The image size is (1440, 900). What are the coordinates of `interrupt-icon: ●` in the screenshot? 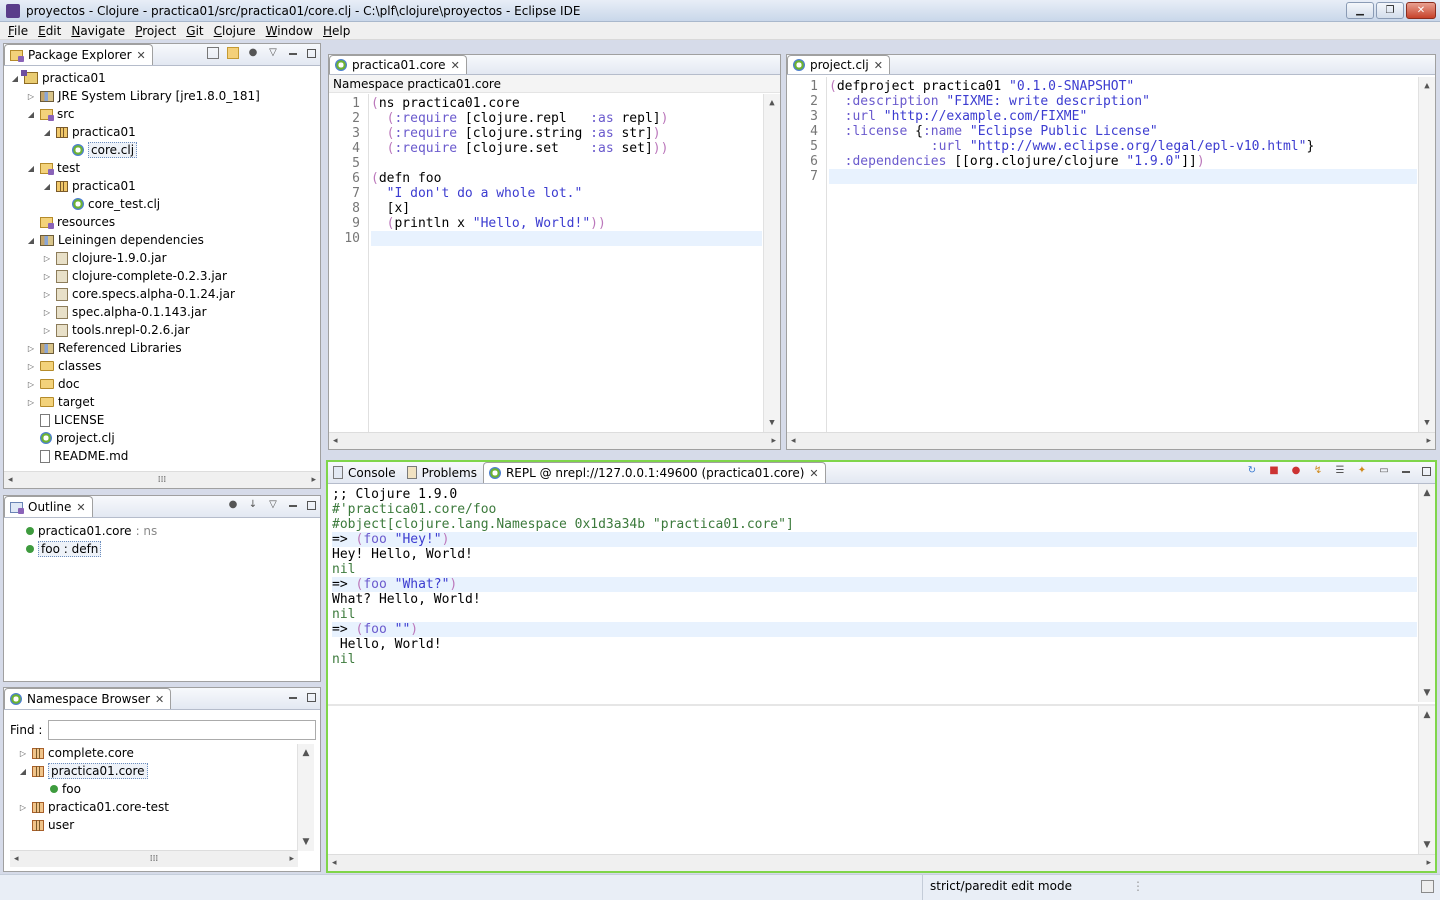 It's located at (1296, 471).